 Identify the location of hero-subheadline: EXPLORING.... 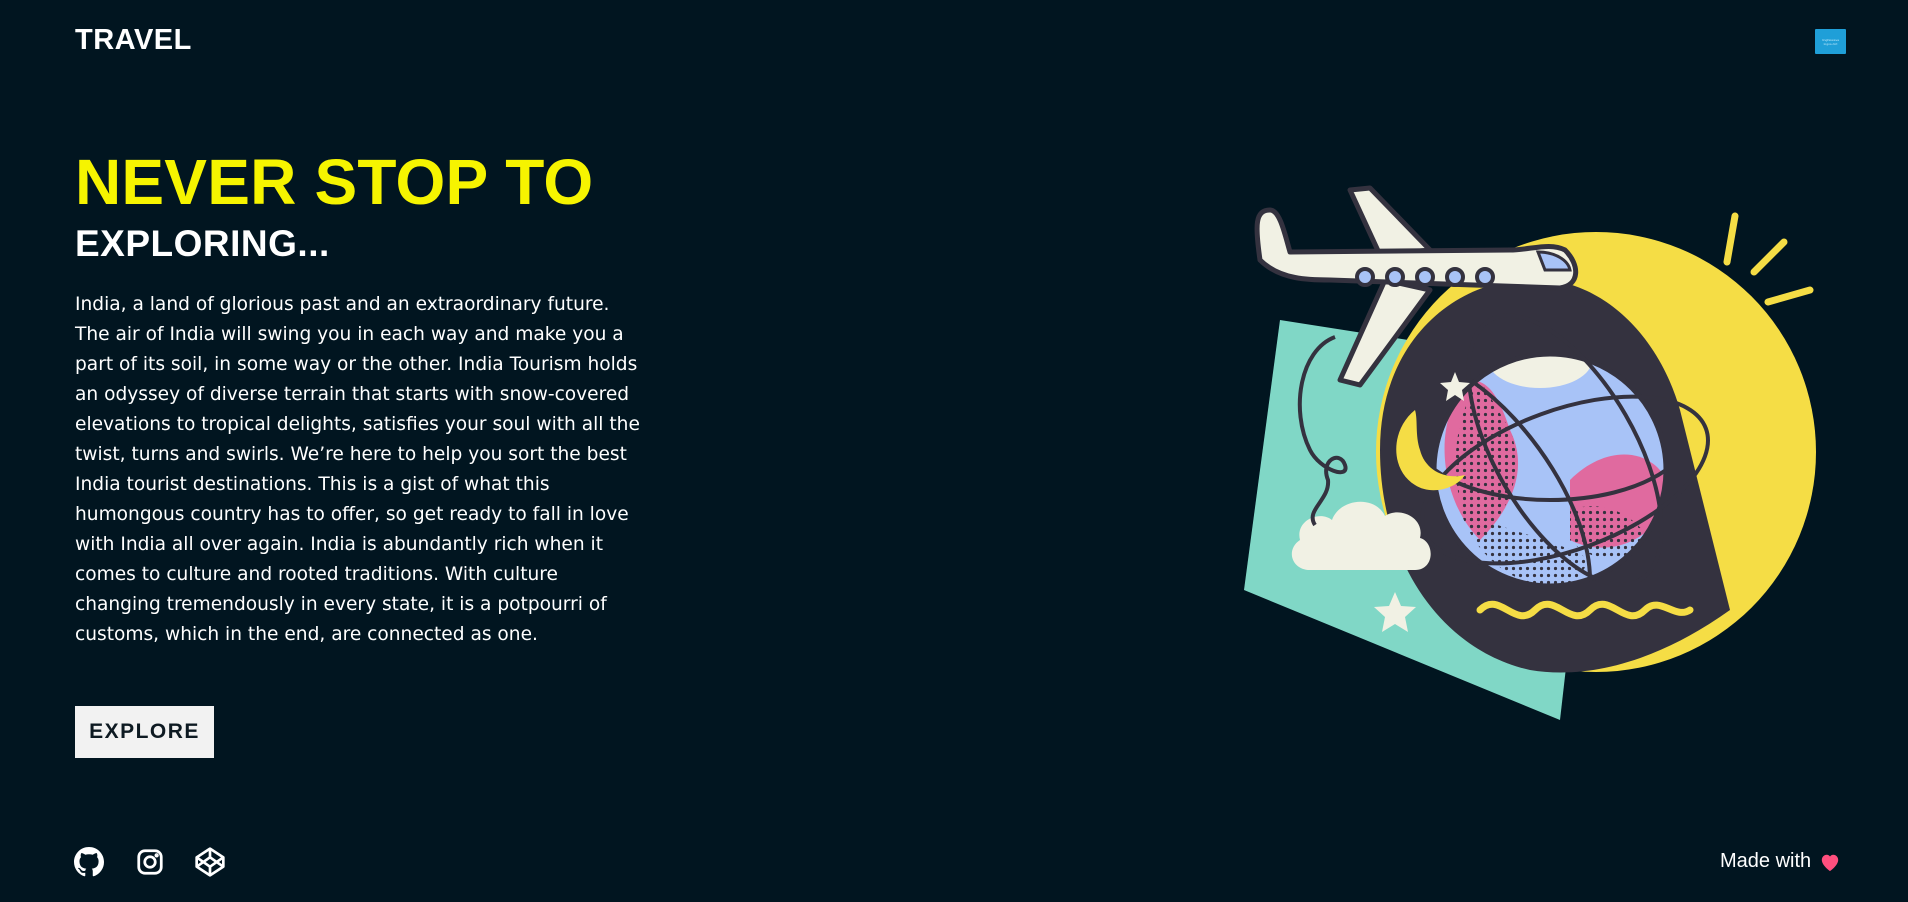
(202, 243).